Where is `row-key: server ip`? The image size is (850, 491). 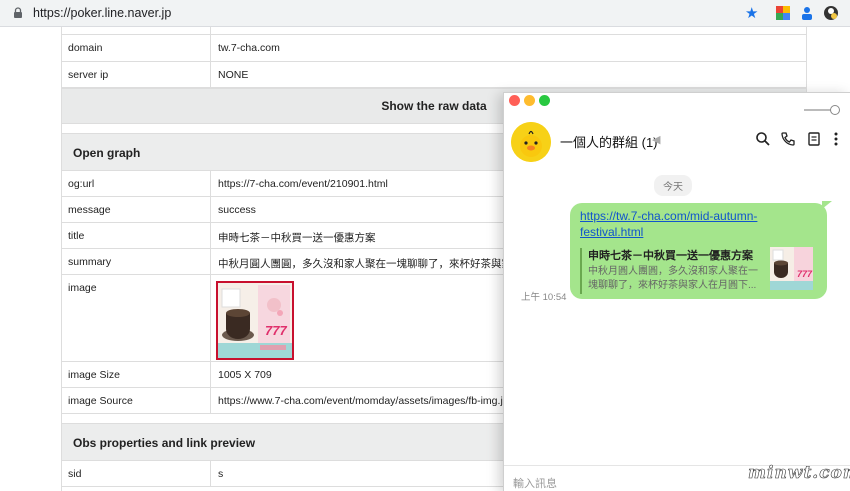 row-key: server ip is located at coordinates (136, 74).